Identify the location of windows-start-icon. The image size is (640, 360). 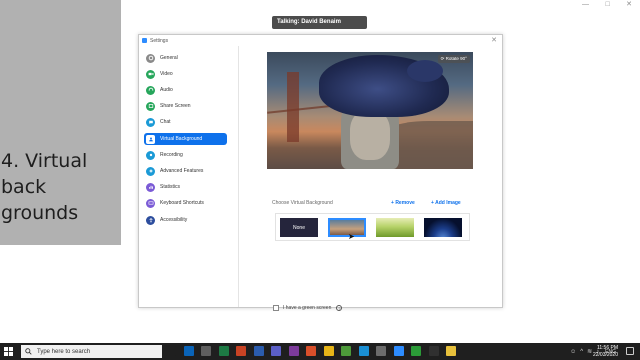
(8, 351).